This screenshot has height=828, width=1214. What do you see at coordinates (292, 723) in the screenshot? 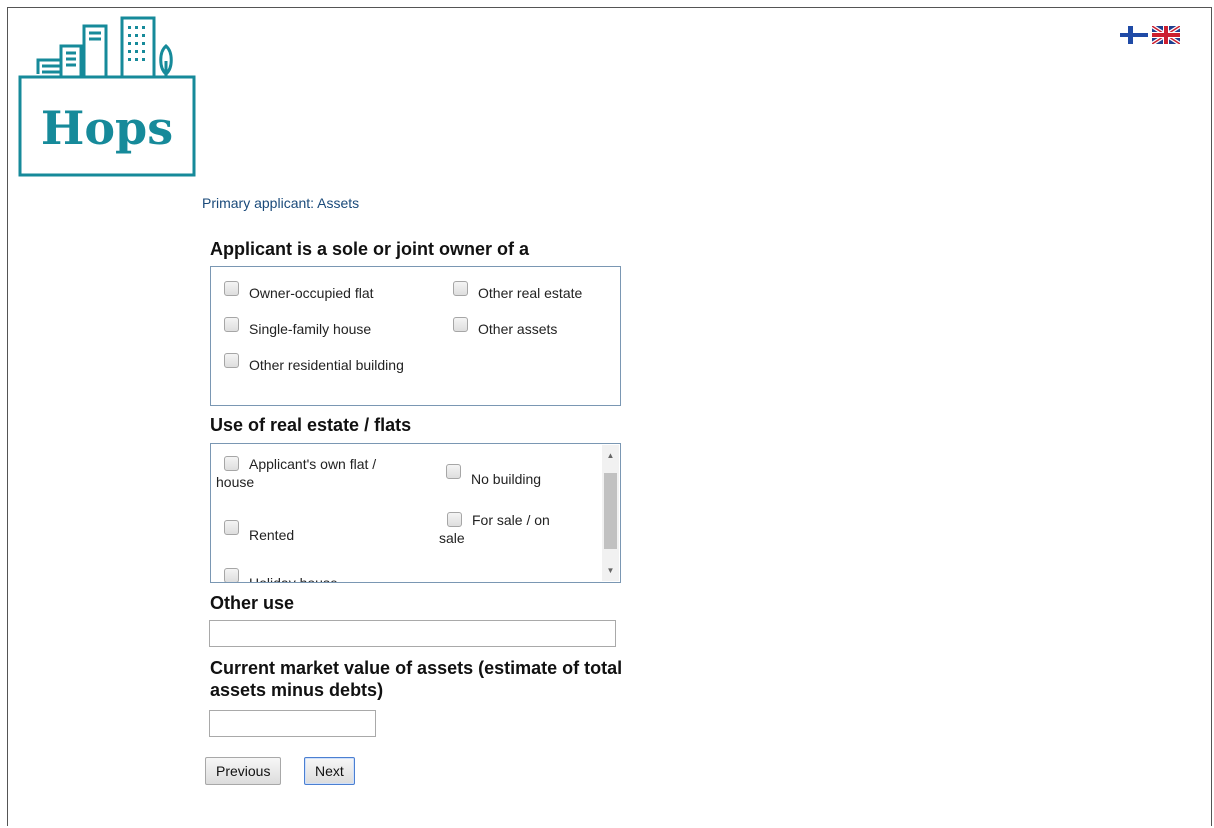
I see `market-value-input` at bounding box center [292, 723].